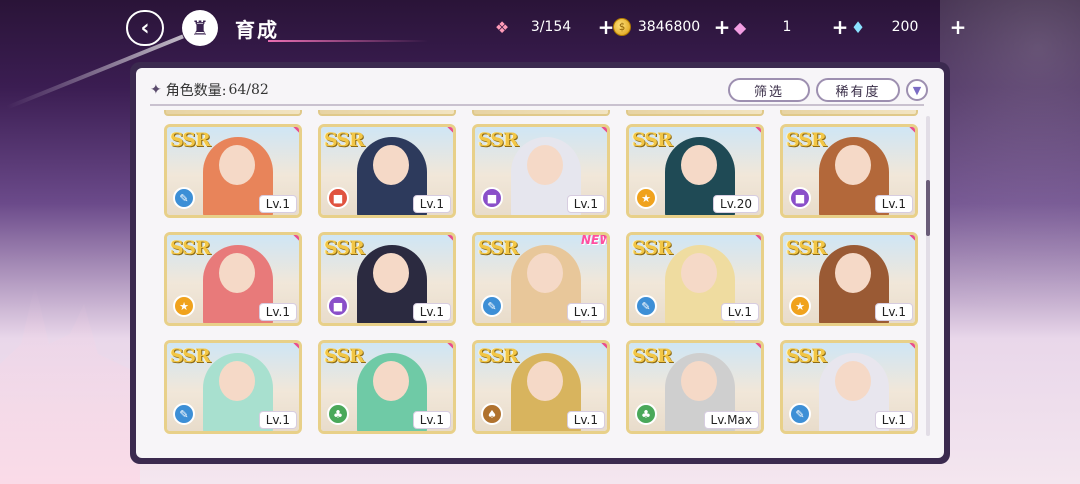  I want to click on blue-diamond-resource: ♦ 200 +, so click(907, 27).